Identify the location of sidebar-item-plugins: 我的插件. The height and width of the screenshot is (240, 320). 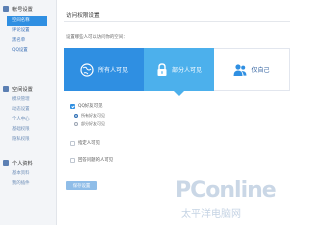
(28, 184).